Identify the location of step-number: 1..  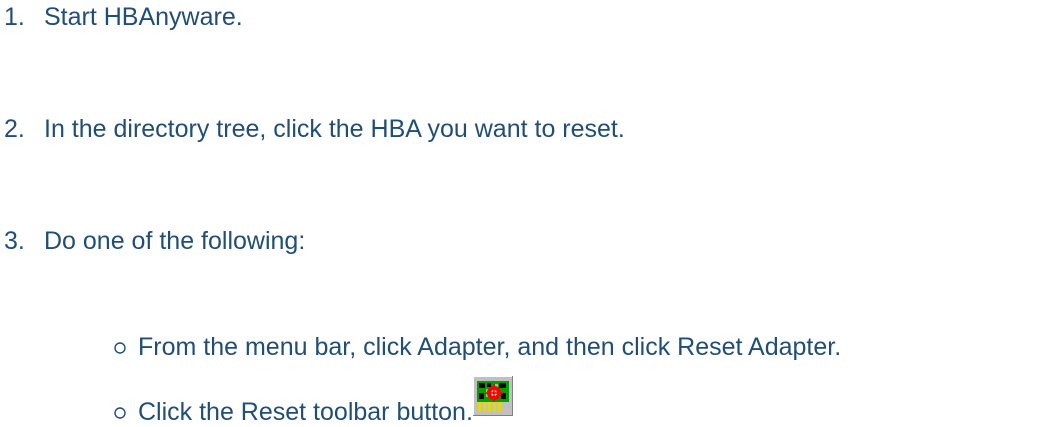
(14, 17).